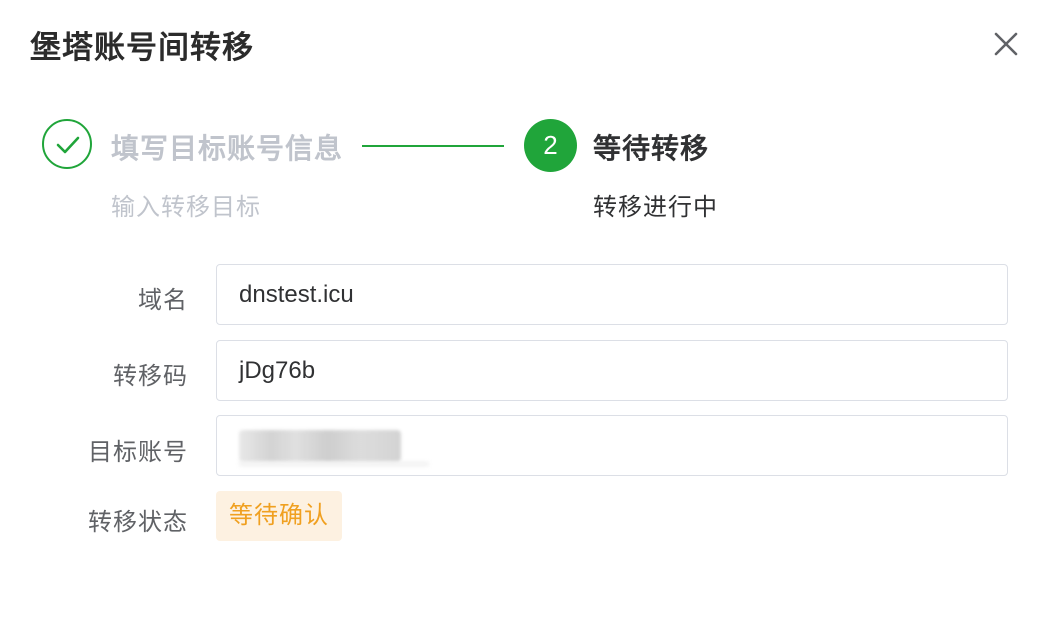 This screenshot has width=1056, height=620. Describe the element at coordinates (433, 146) in the screenshot. I see `step-connector` at that location.